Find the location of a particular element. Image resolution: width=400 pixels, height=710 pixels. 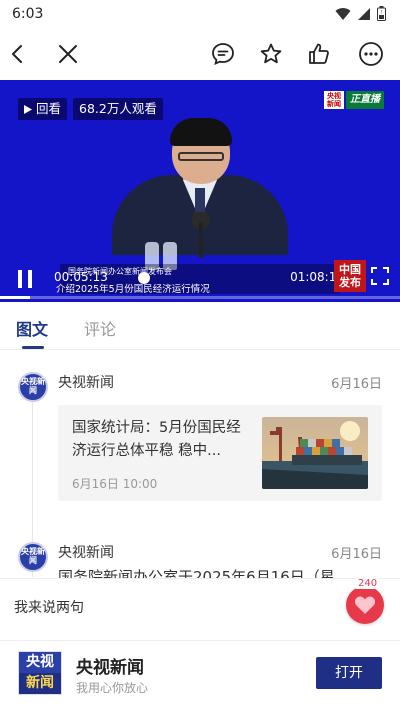

live-chip: 正直播 is located at coordinates (365, 100).